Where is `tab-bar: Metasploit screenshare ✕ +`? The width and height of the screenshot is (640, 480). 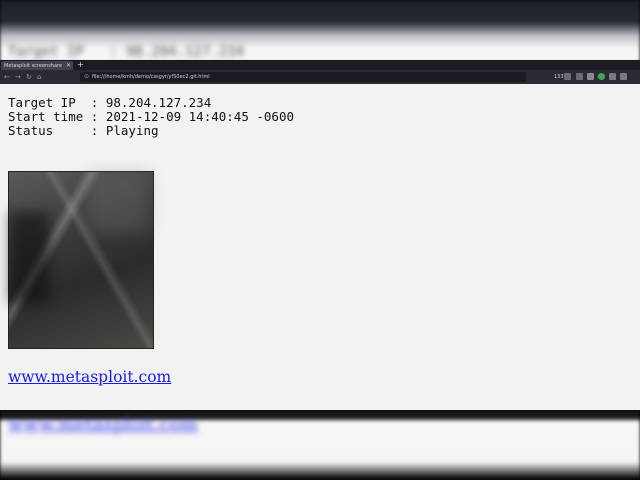 tab-bar: Metasploit screenshare ✕ + is located at coordinates (320, 65).